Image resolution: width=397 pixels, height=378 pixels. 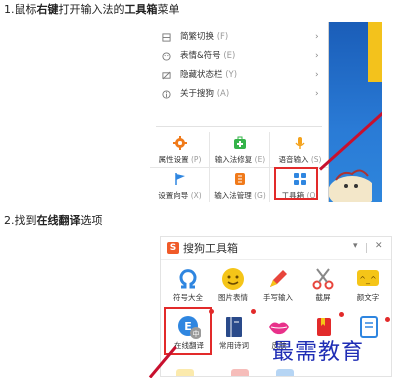 What do you see at coordinates (318, 352) in the screenshot?
I see `watermark-text: 最需教育` at bounding box center [318, 352].